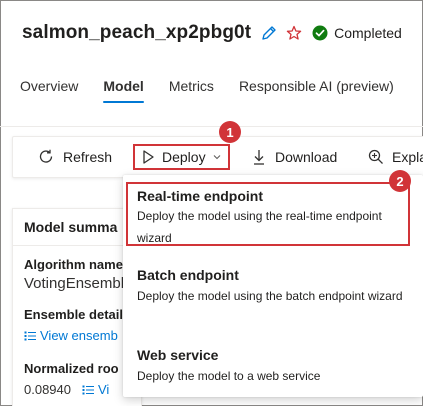  I want to click on algorithm-name-value: VotingEnsemble, so click(78, 283).